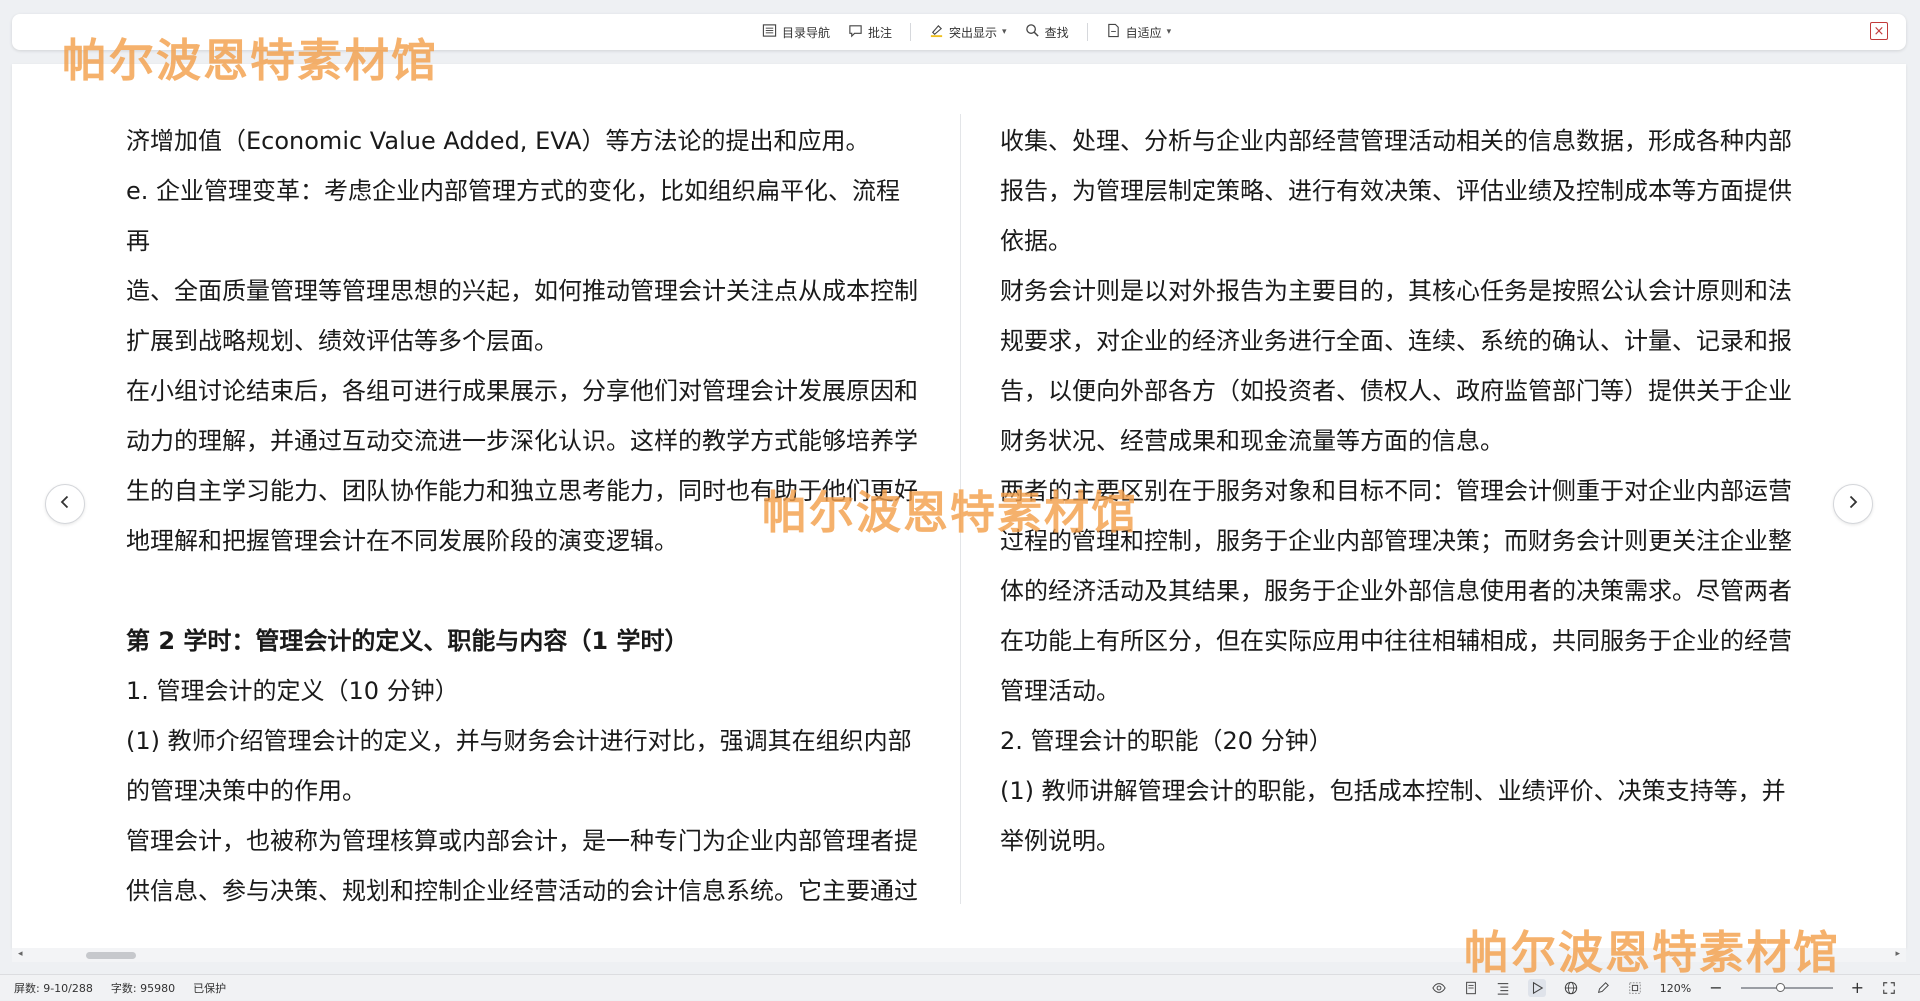 The image size is (1920, 1001). What do you see at coordinates (1056, 32) in the screenshot?
I see `find-label: 查找` at bounding box center [1056, 32].